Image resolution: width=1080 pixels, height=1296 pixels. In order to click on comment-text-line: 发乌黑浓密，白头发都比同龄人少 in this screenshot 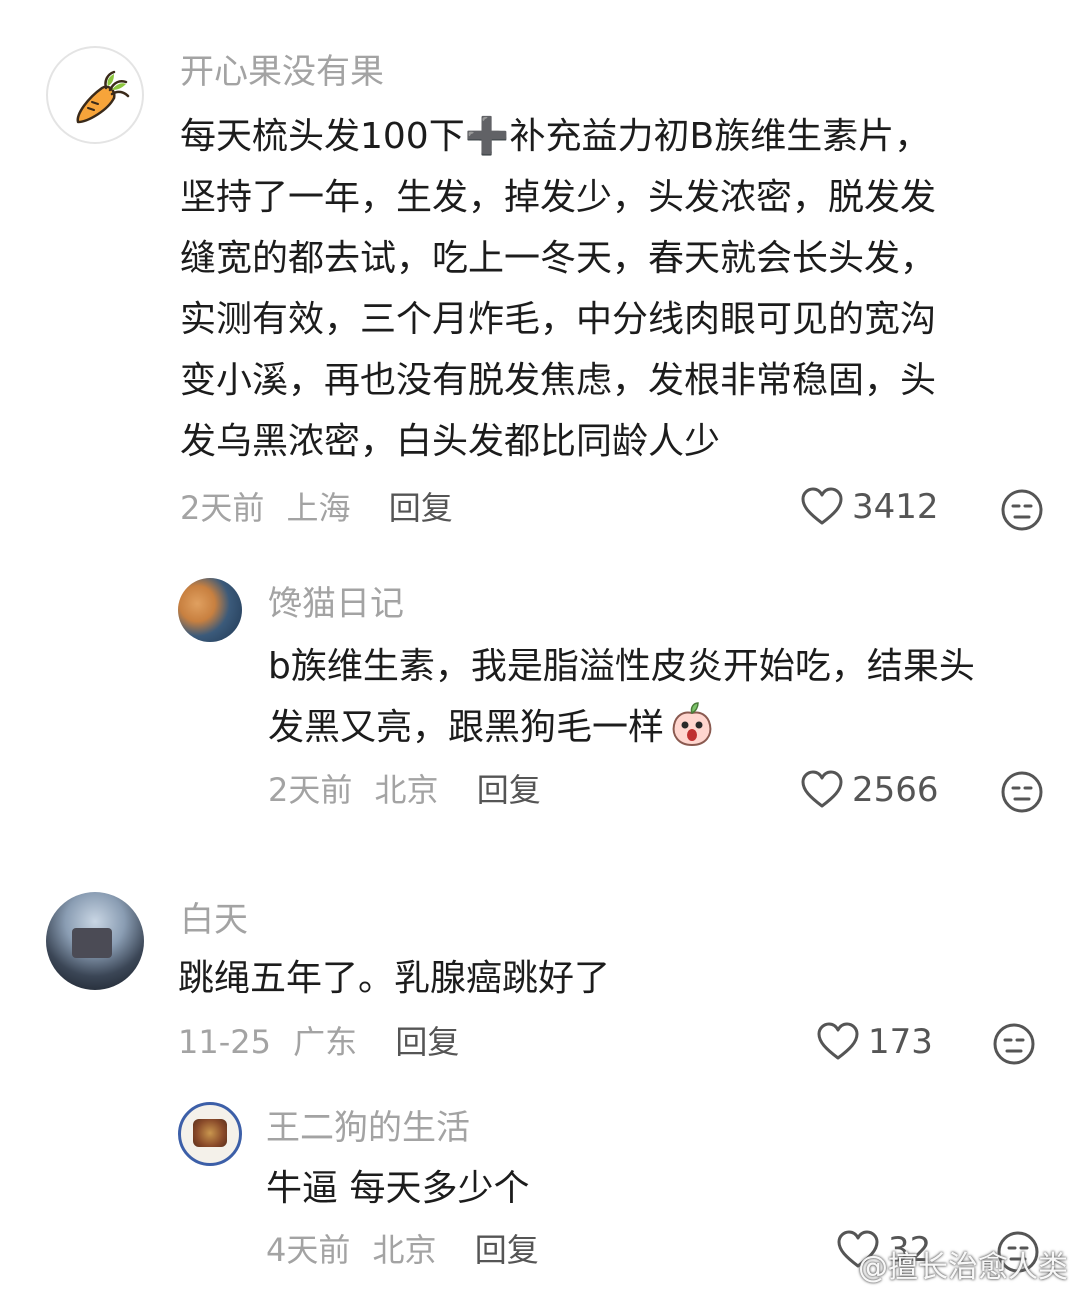, I will do `click(450, 441)`.